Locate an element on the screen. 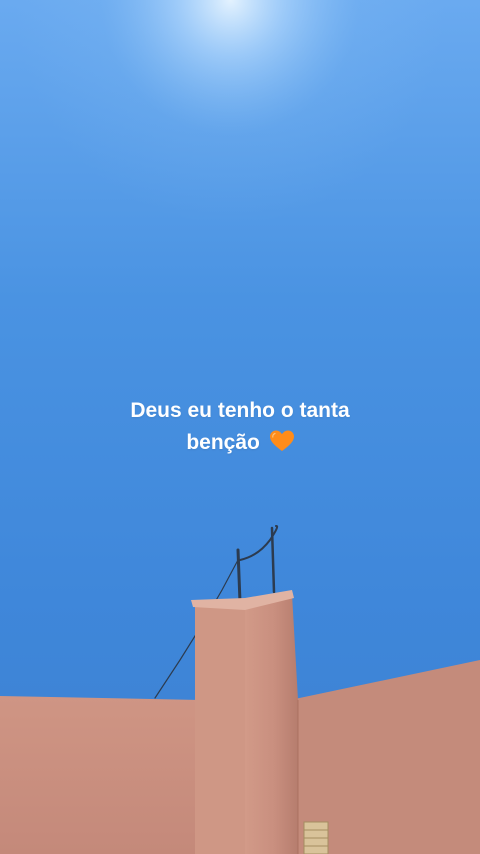  orange-heart-icon is located at coordinates (281, 440).